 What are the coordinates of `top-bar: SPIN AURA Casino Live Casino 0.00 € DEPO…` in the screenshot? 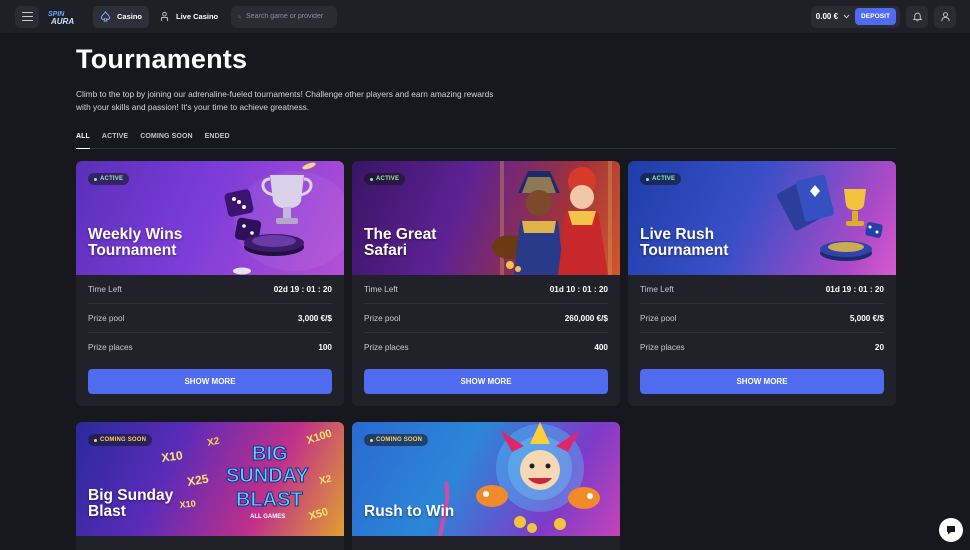 It's located at (485, 16).